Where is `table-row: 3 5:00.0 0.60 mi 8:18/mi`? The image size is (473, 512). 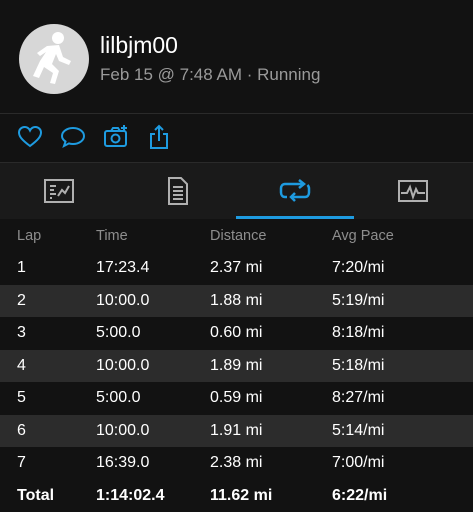 table-row: 3 5:00.0 0.60 mi 8:18/mi is located at coordinates (236, 333).